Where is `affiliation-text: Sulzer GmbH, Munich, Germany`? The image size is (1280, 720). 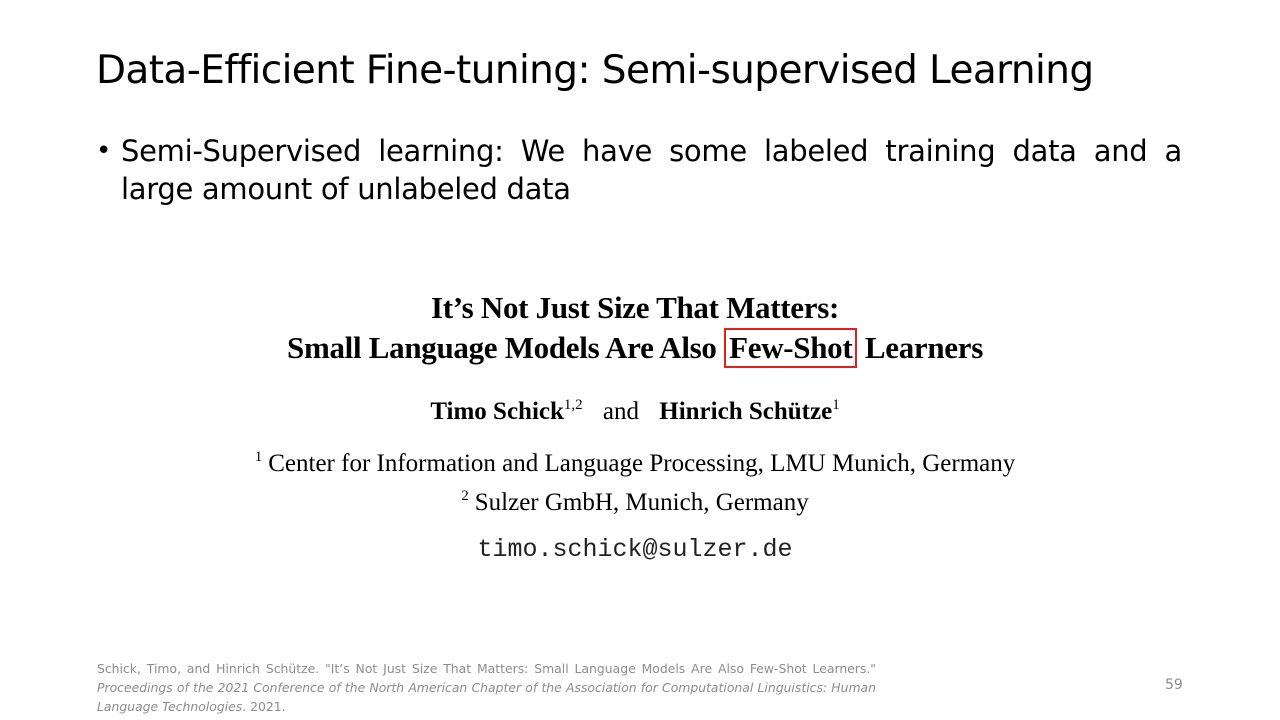 affiliation-text: Sulzer GmbH, Munich, Germany is located at coordinates (641, 502).